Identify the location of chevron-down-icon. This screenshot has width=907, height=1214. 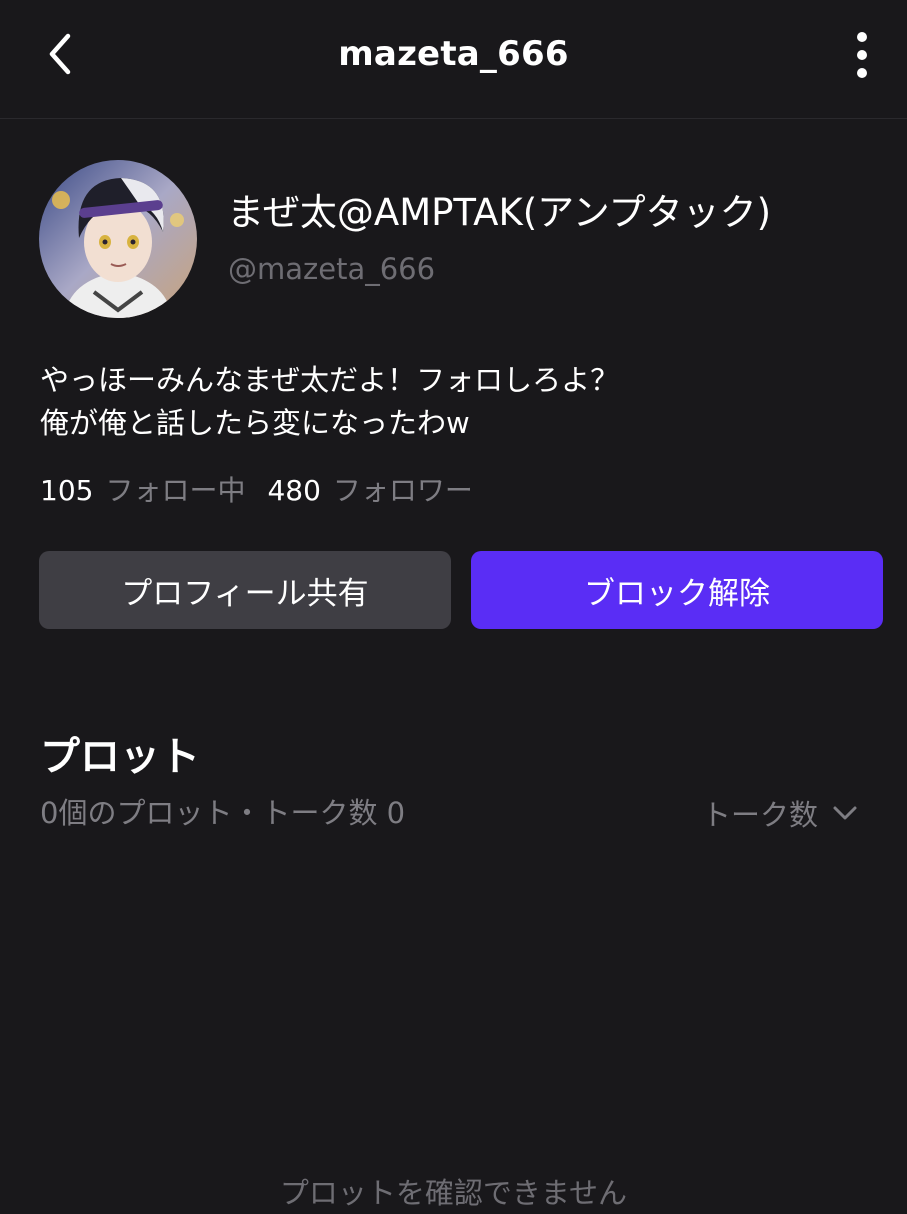
(845, 813).